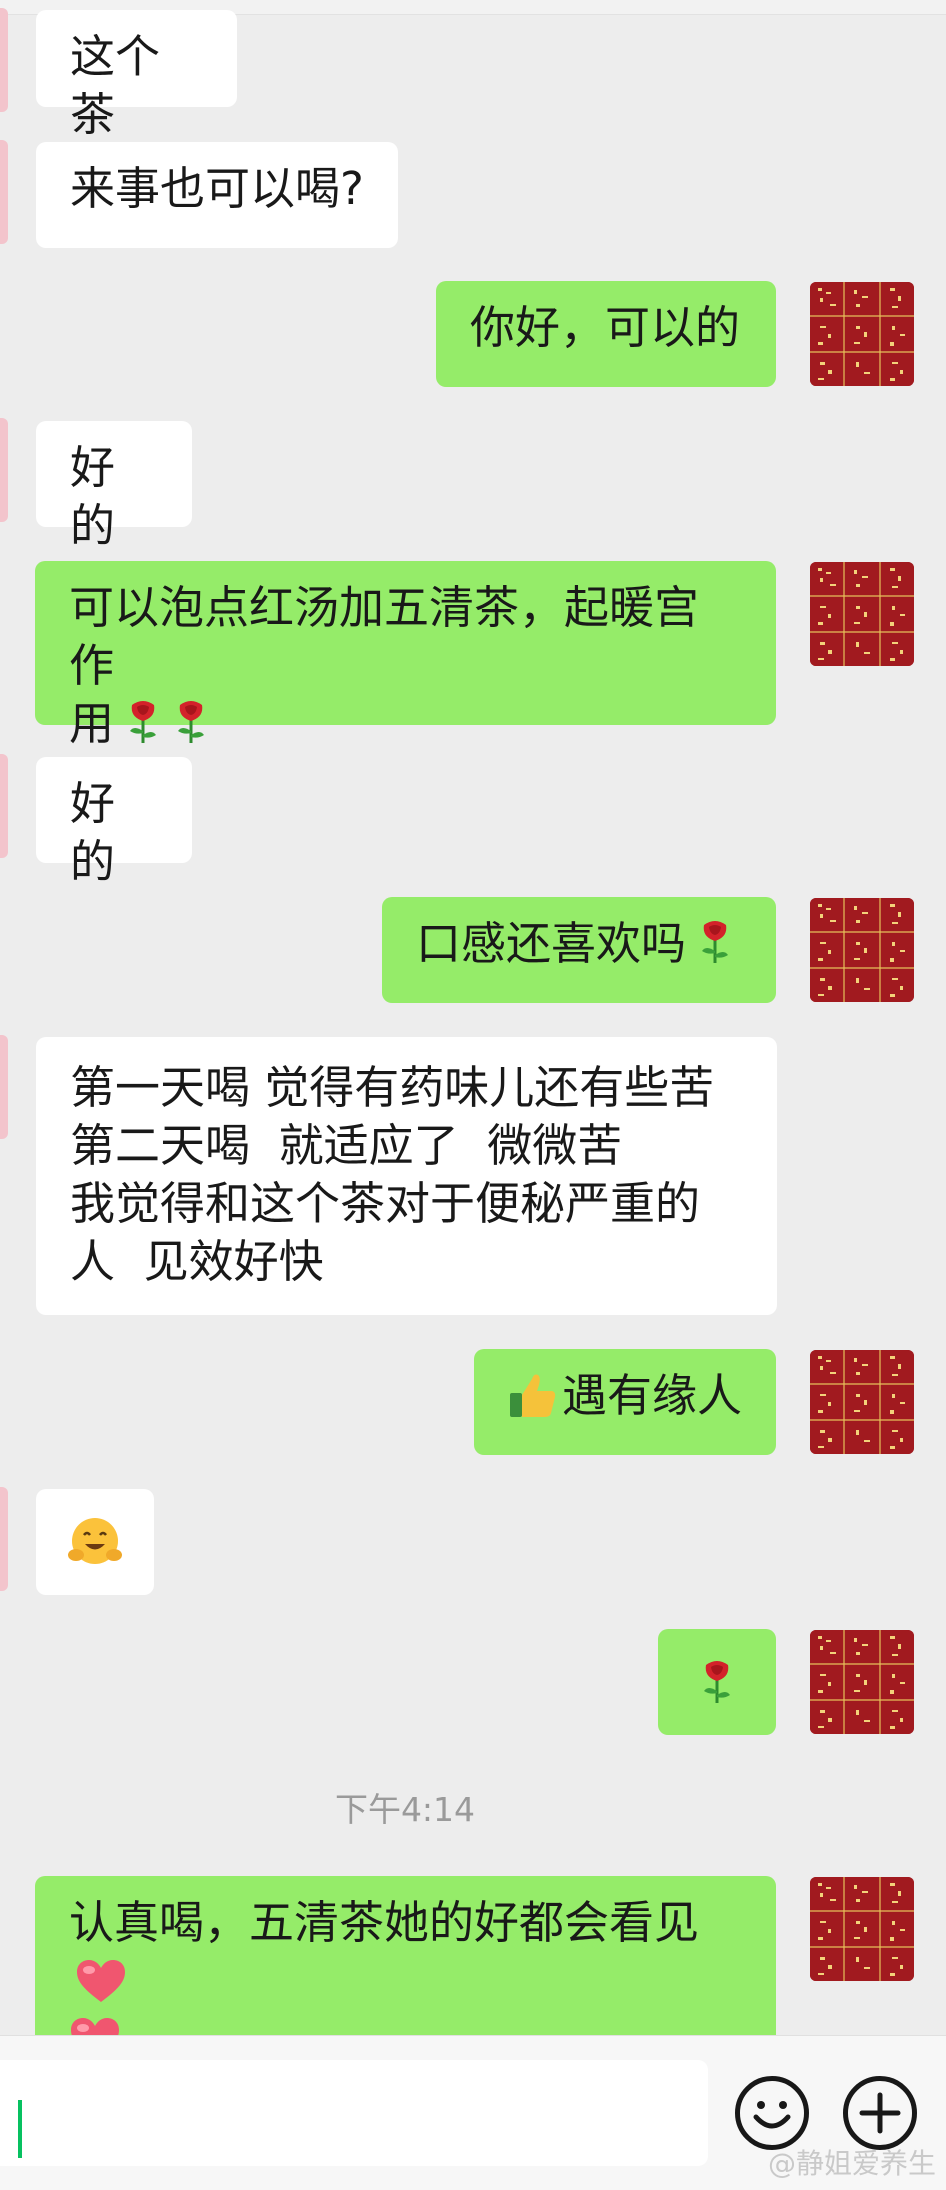 Image resolution: width=946 pixels, height=2190 pixels. I want to click on message-text: 口感还喜欢吗, so click(551, 943).